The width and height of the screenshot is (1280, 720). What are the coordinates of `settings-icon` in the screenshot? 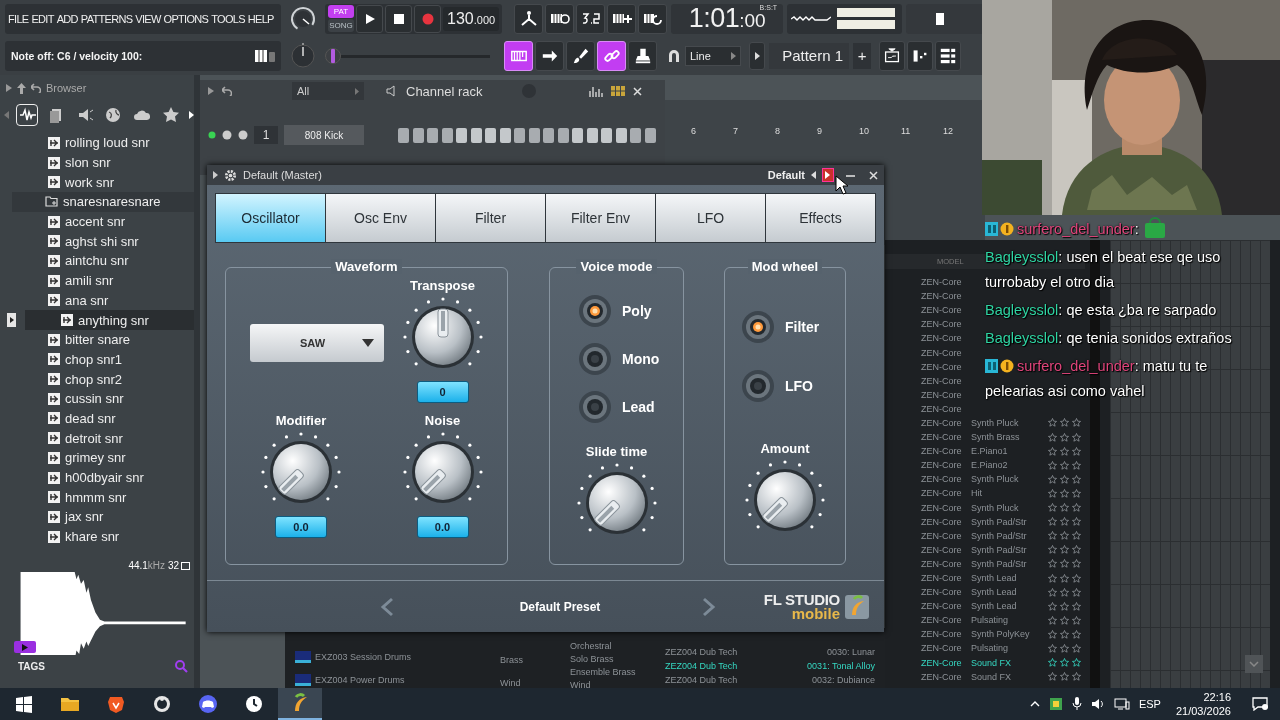 It's located at (230, 175).